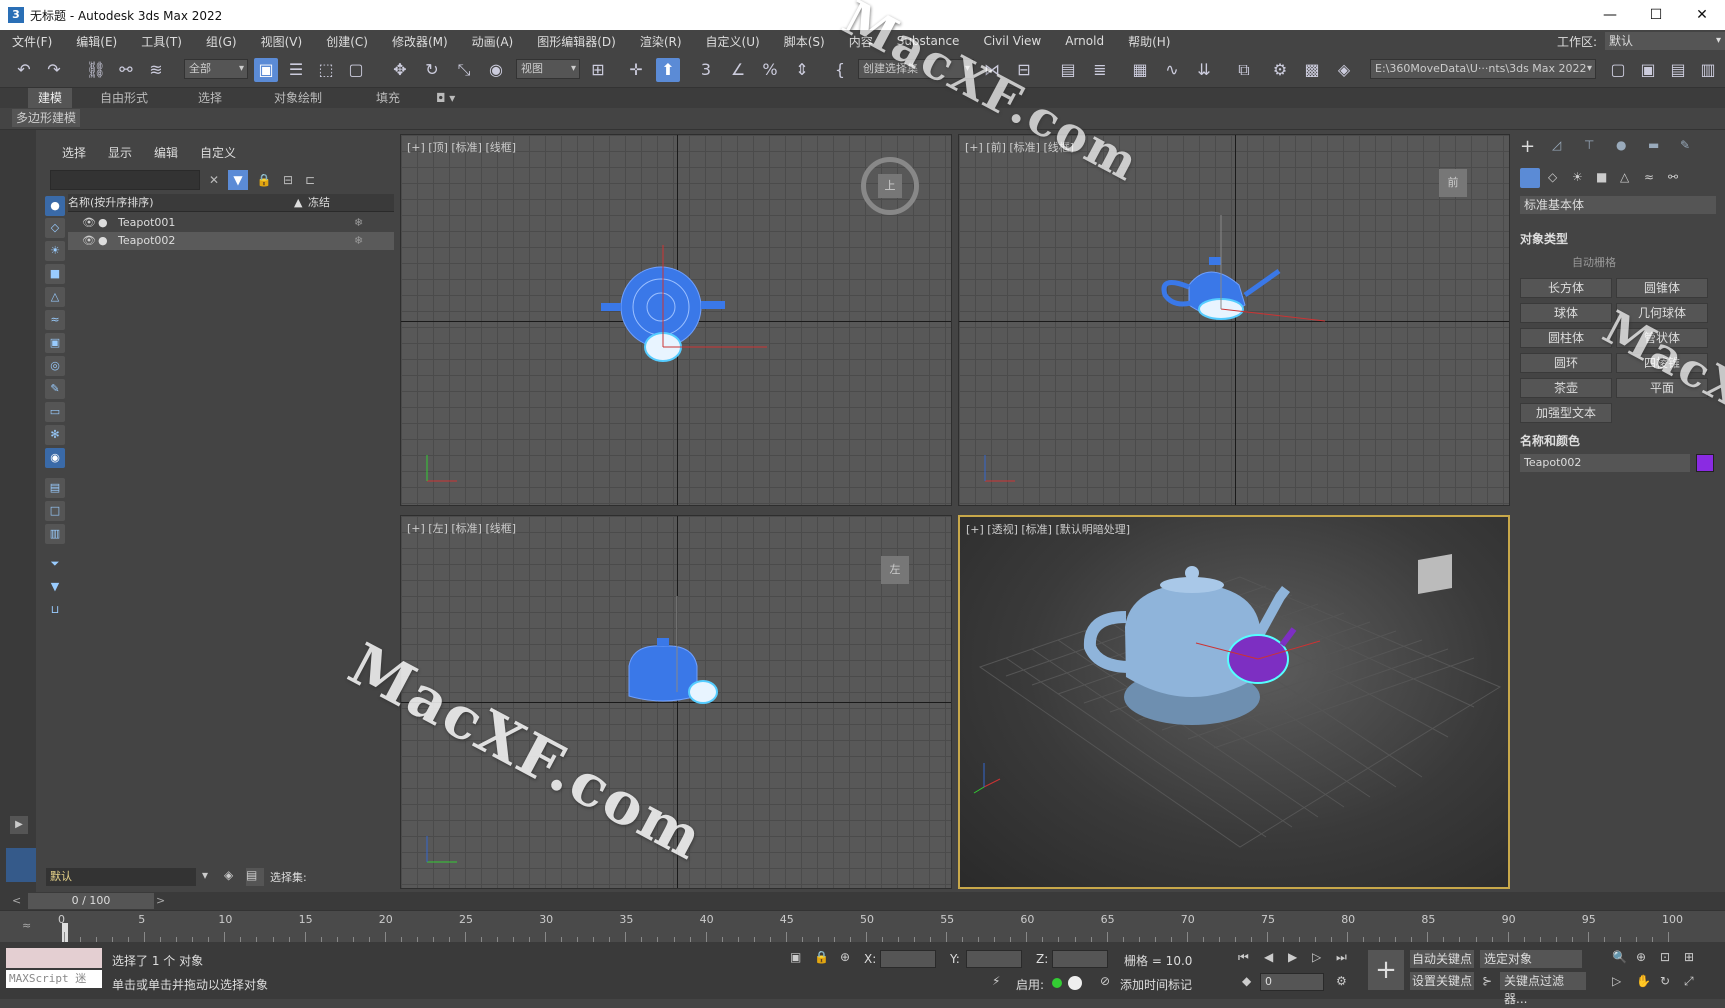 The height and width of the screenshot is (1008, 1725). What do you see at coordinates (156, 70) in the screenshot?
I see `bind-space-warp-icon: ≋` at bounding box center [156, 70].